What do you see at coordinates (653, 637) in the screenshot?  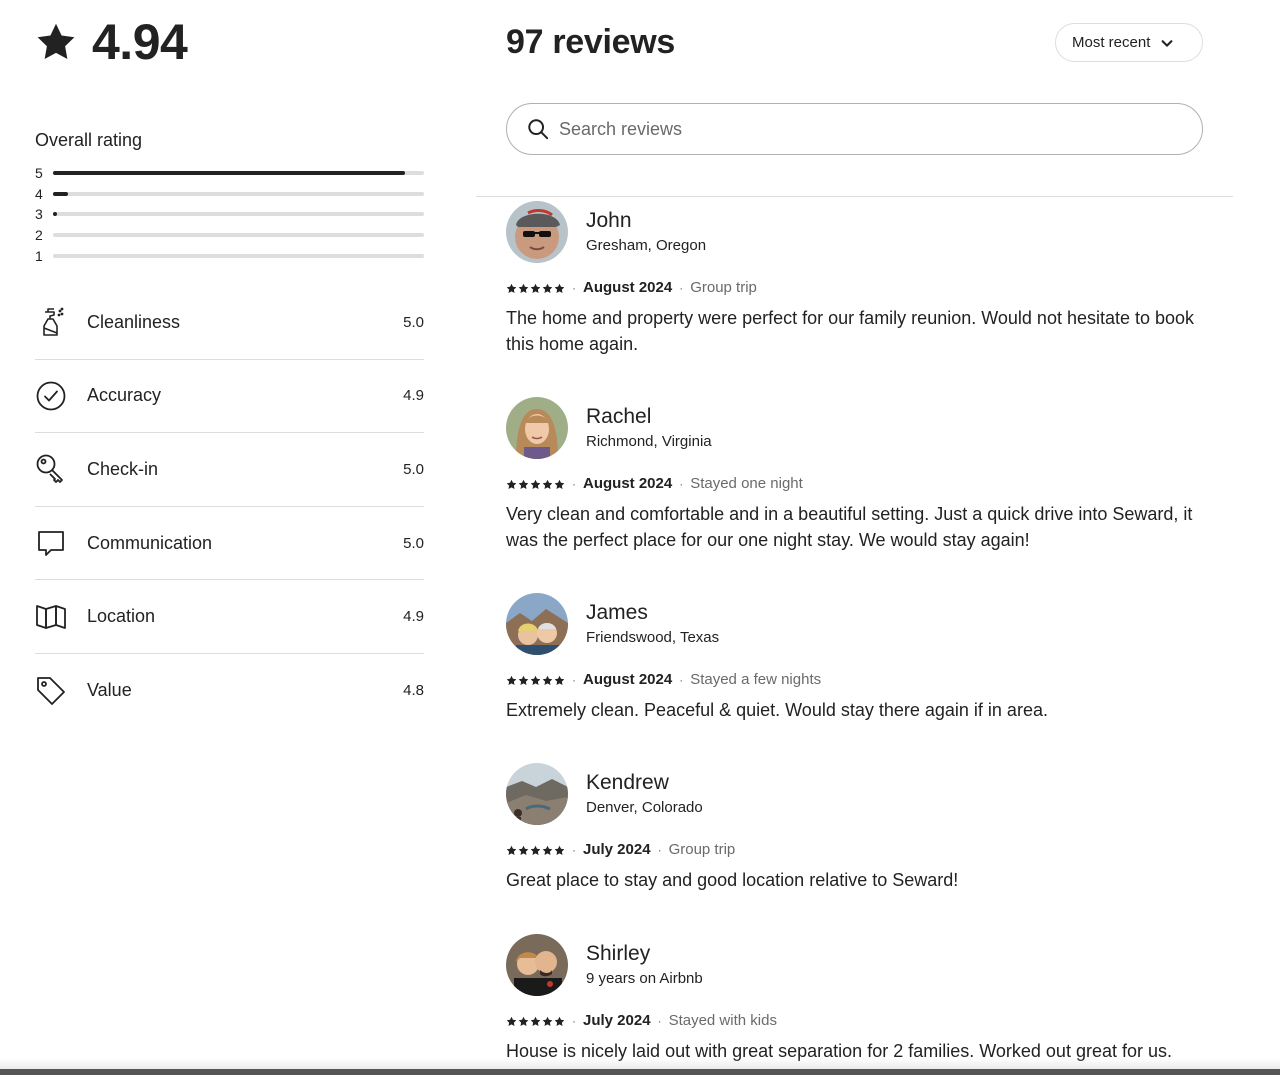 I see `reviewer-location: Friendswood, Texas` at bounding box center [653, 637].